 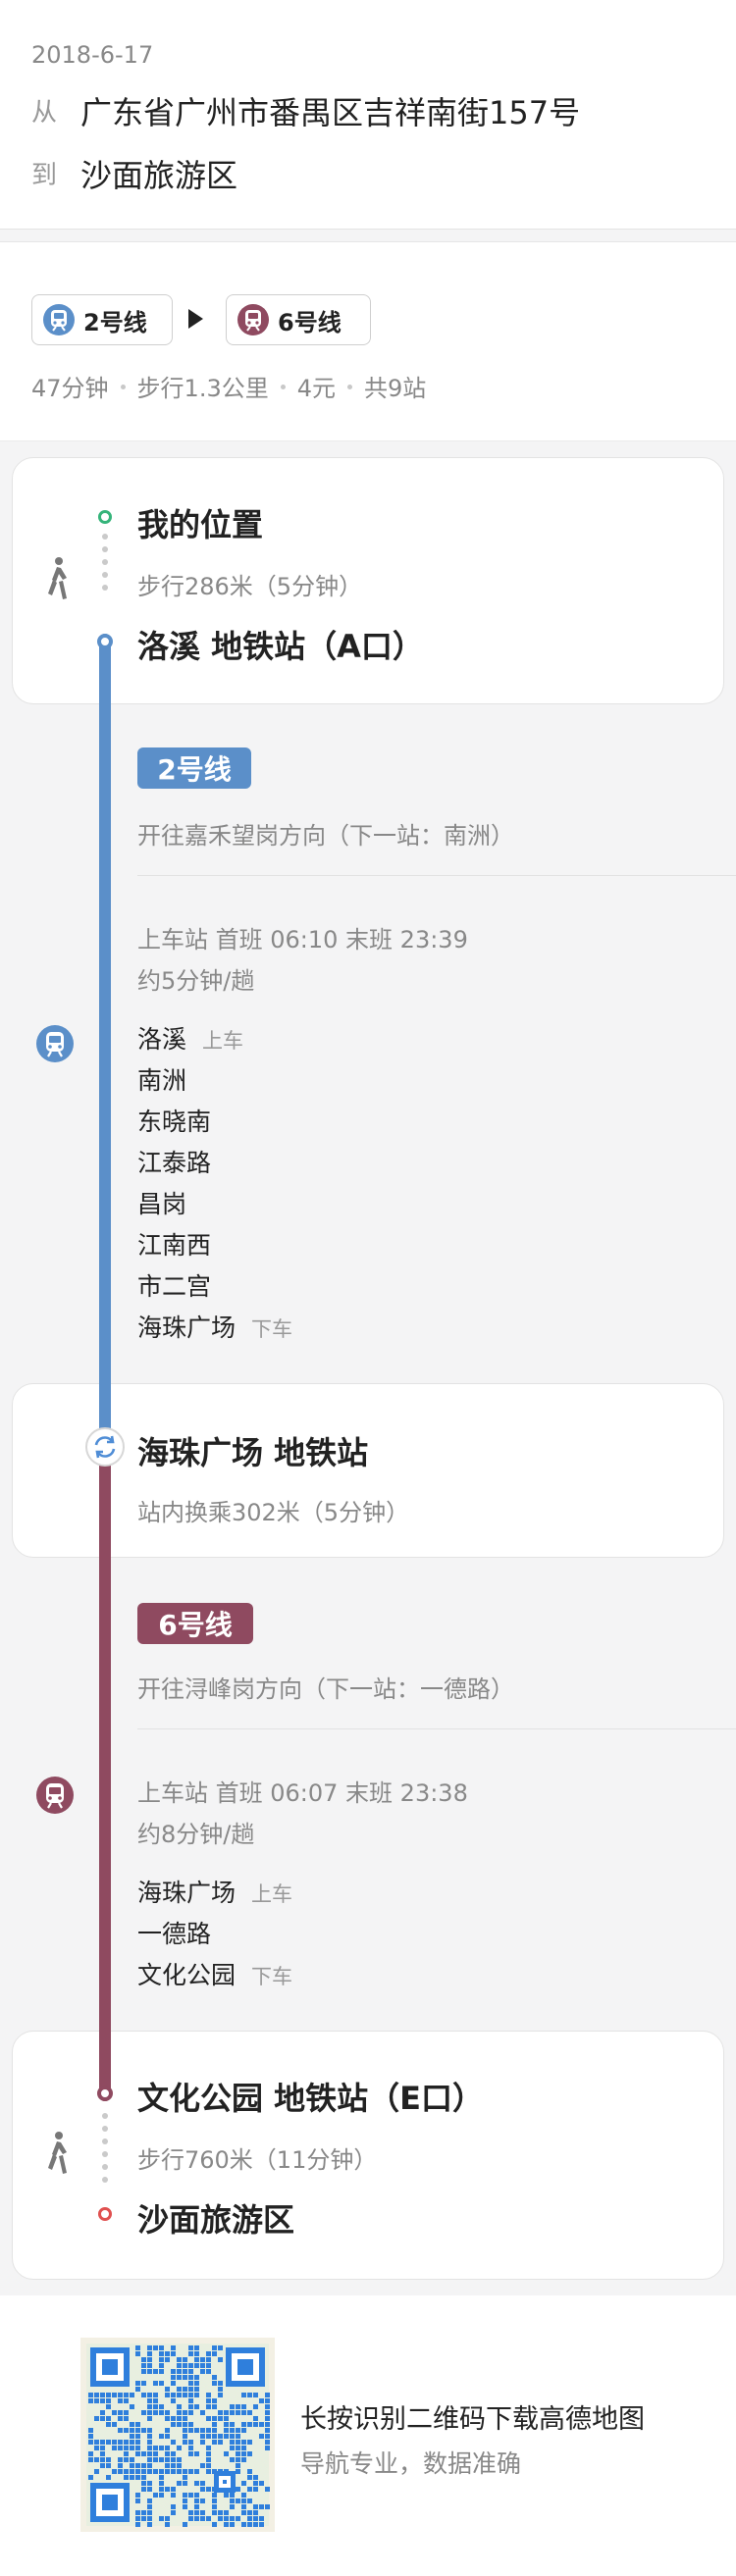 What do you see at coordinates (215, 1328) in the screenshot?
I see `station-item: 海珠广场 下车` at bounding box center [215, 1328].